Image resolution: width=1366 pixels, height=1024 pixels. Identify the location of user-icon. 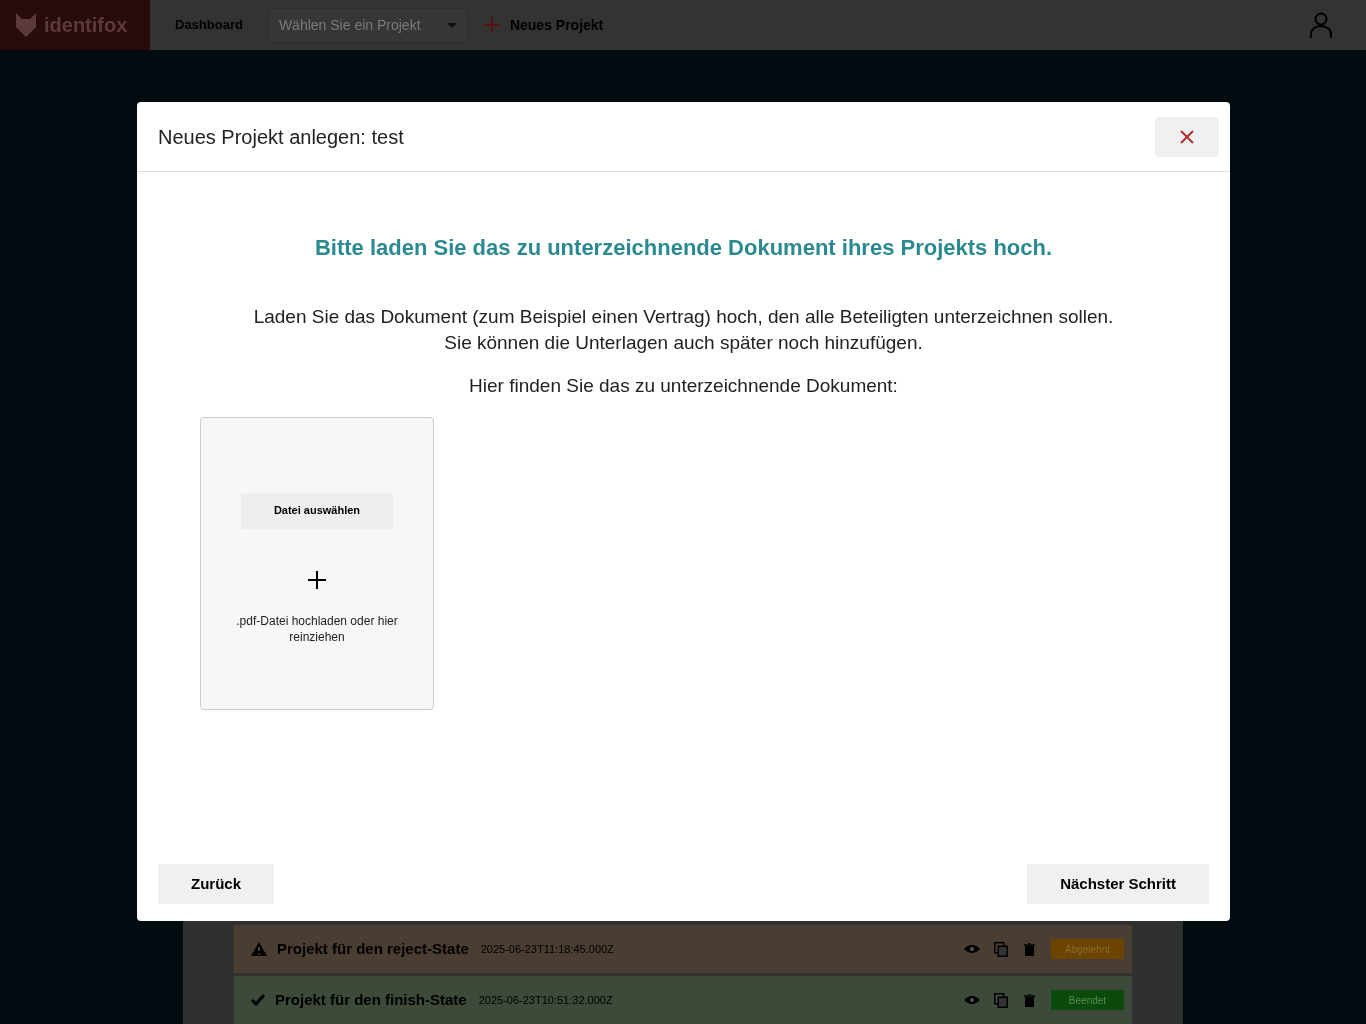
(1321, 25).